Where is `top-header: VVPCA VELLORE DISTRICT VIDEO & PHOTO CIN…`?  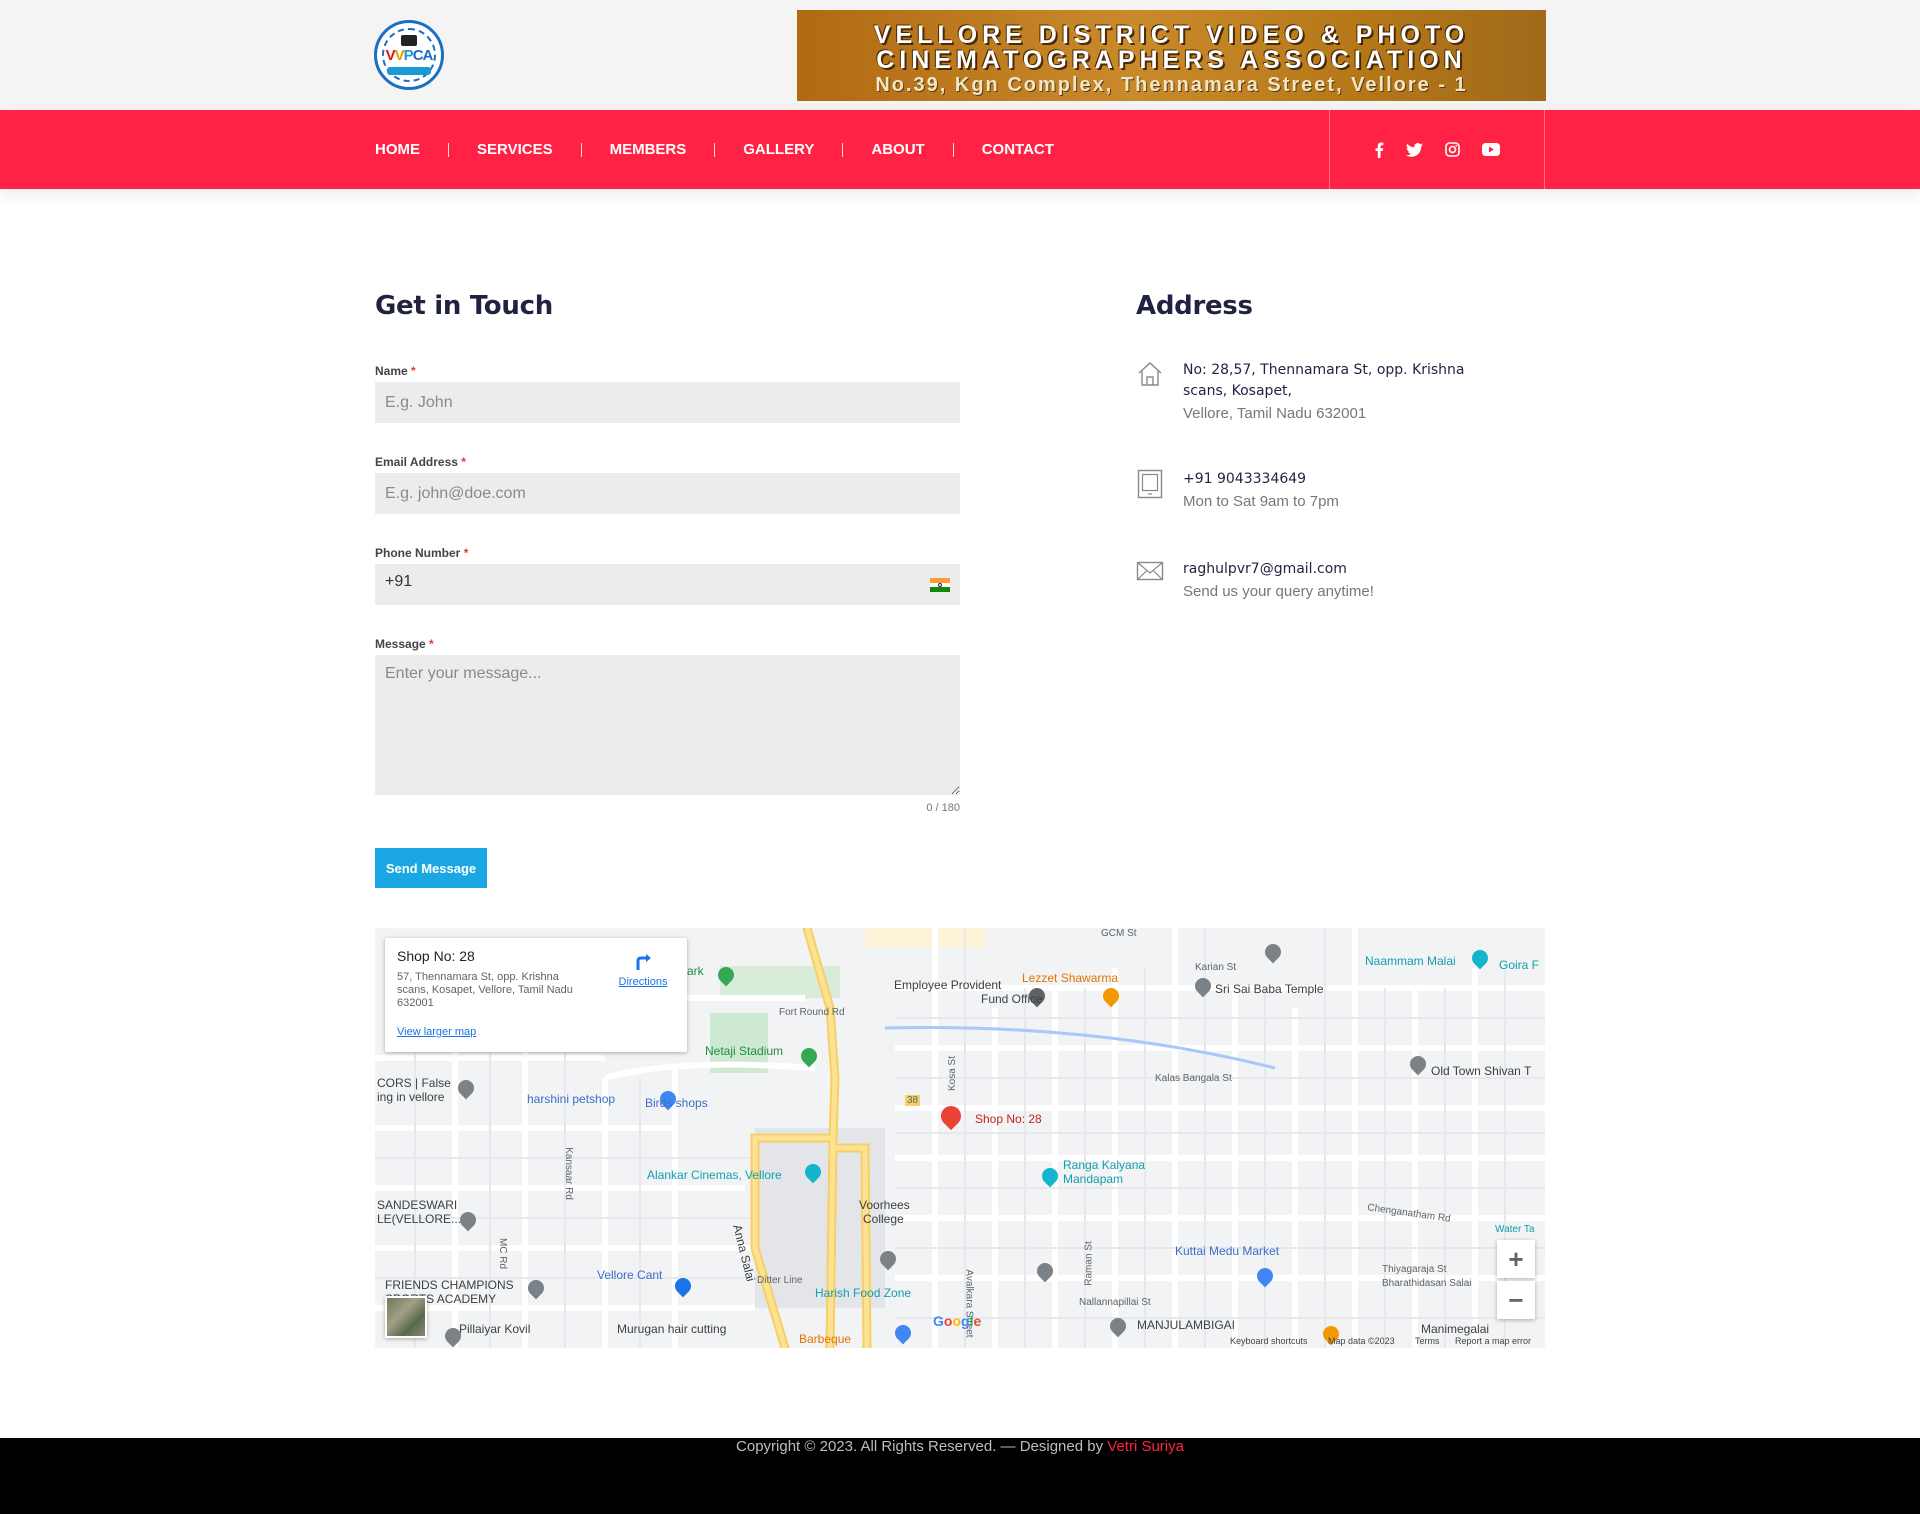 top-header: VVPCA VELLORE DISTRICT VIDEO & PHOTO CIN… is located at coordinates (960, 55).